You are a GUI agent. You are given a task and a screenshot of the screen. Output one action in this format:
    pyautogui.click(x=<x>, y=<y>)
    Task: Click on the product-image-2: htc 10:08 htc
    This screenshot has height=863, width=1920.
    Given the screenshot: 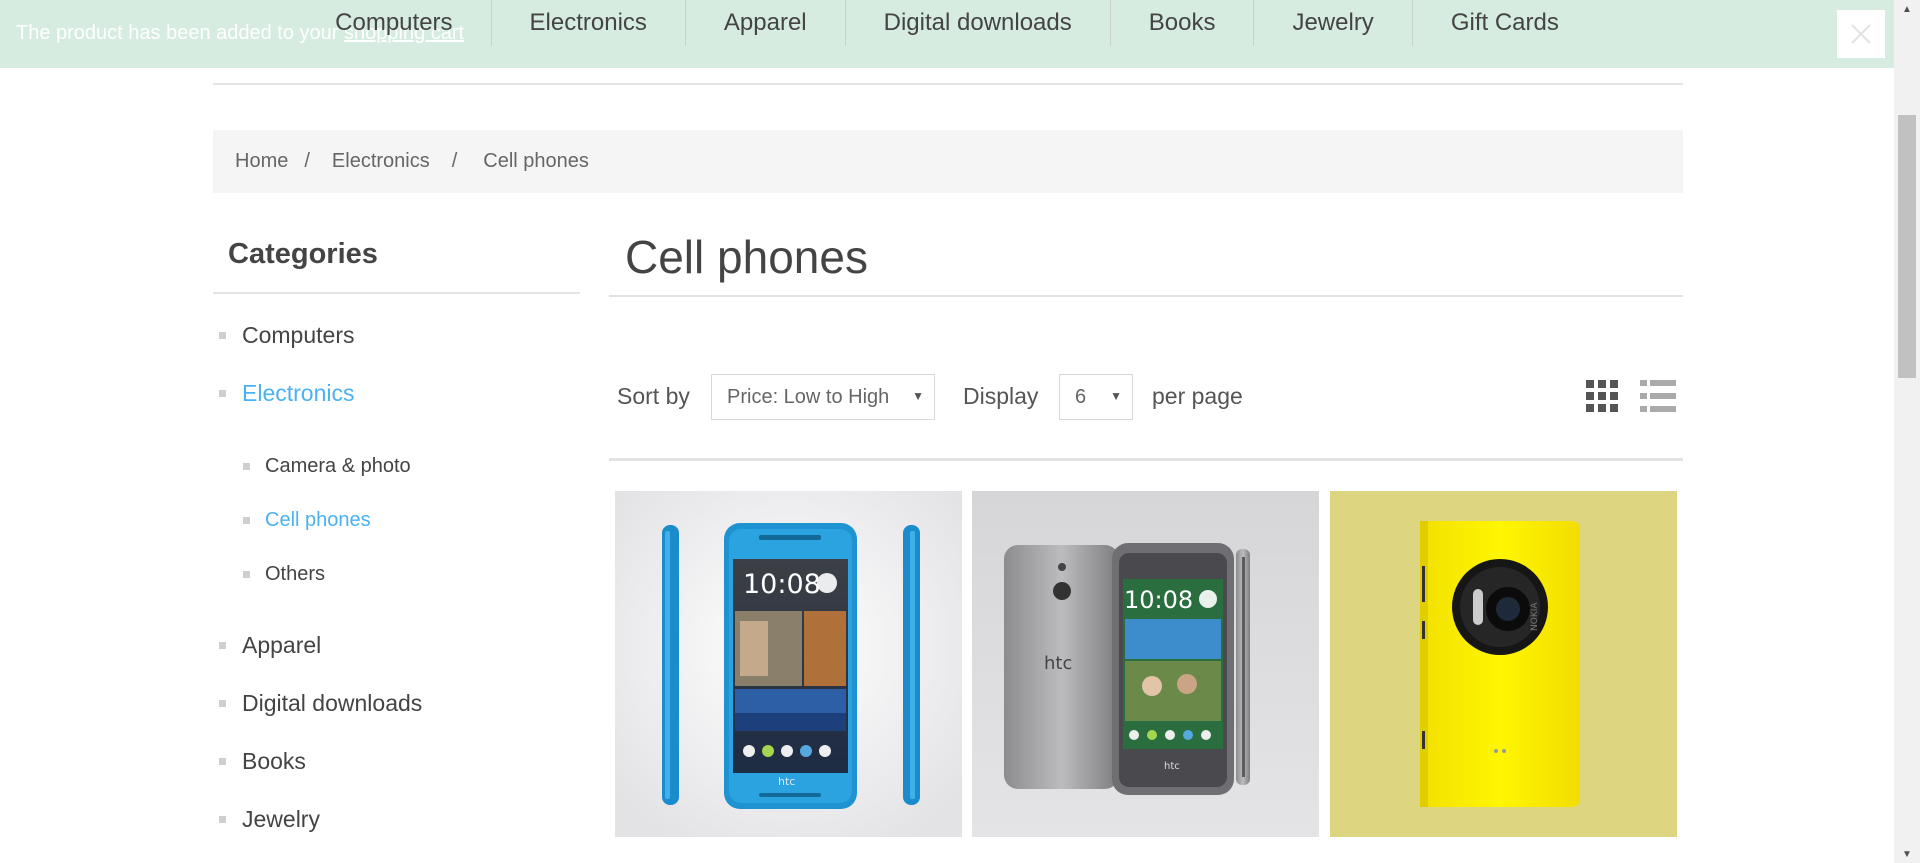 What is the action you would take?
    pyautogui.click(x=1145, y=664)
    